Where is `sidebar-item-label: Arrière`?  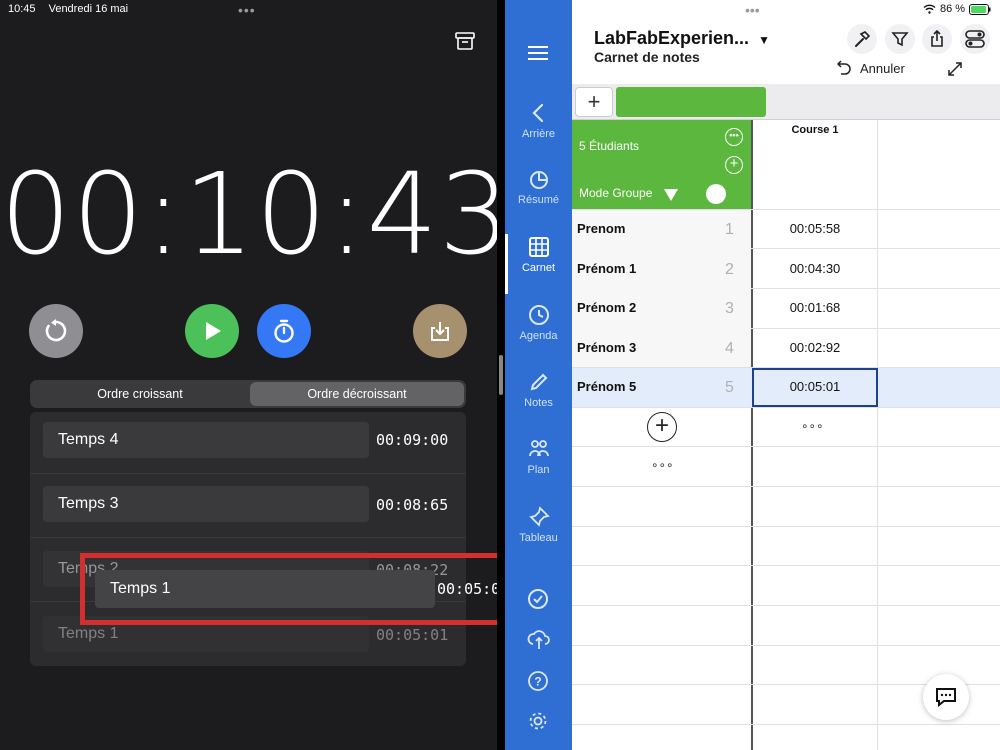
sidebar-item-label: Arrière is located at coordinates (538, 134).